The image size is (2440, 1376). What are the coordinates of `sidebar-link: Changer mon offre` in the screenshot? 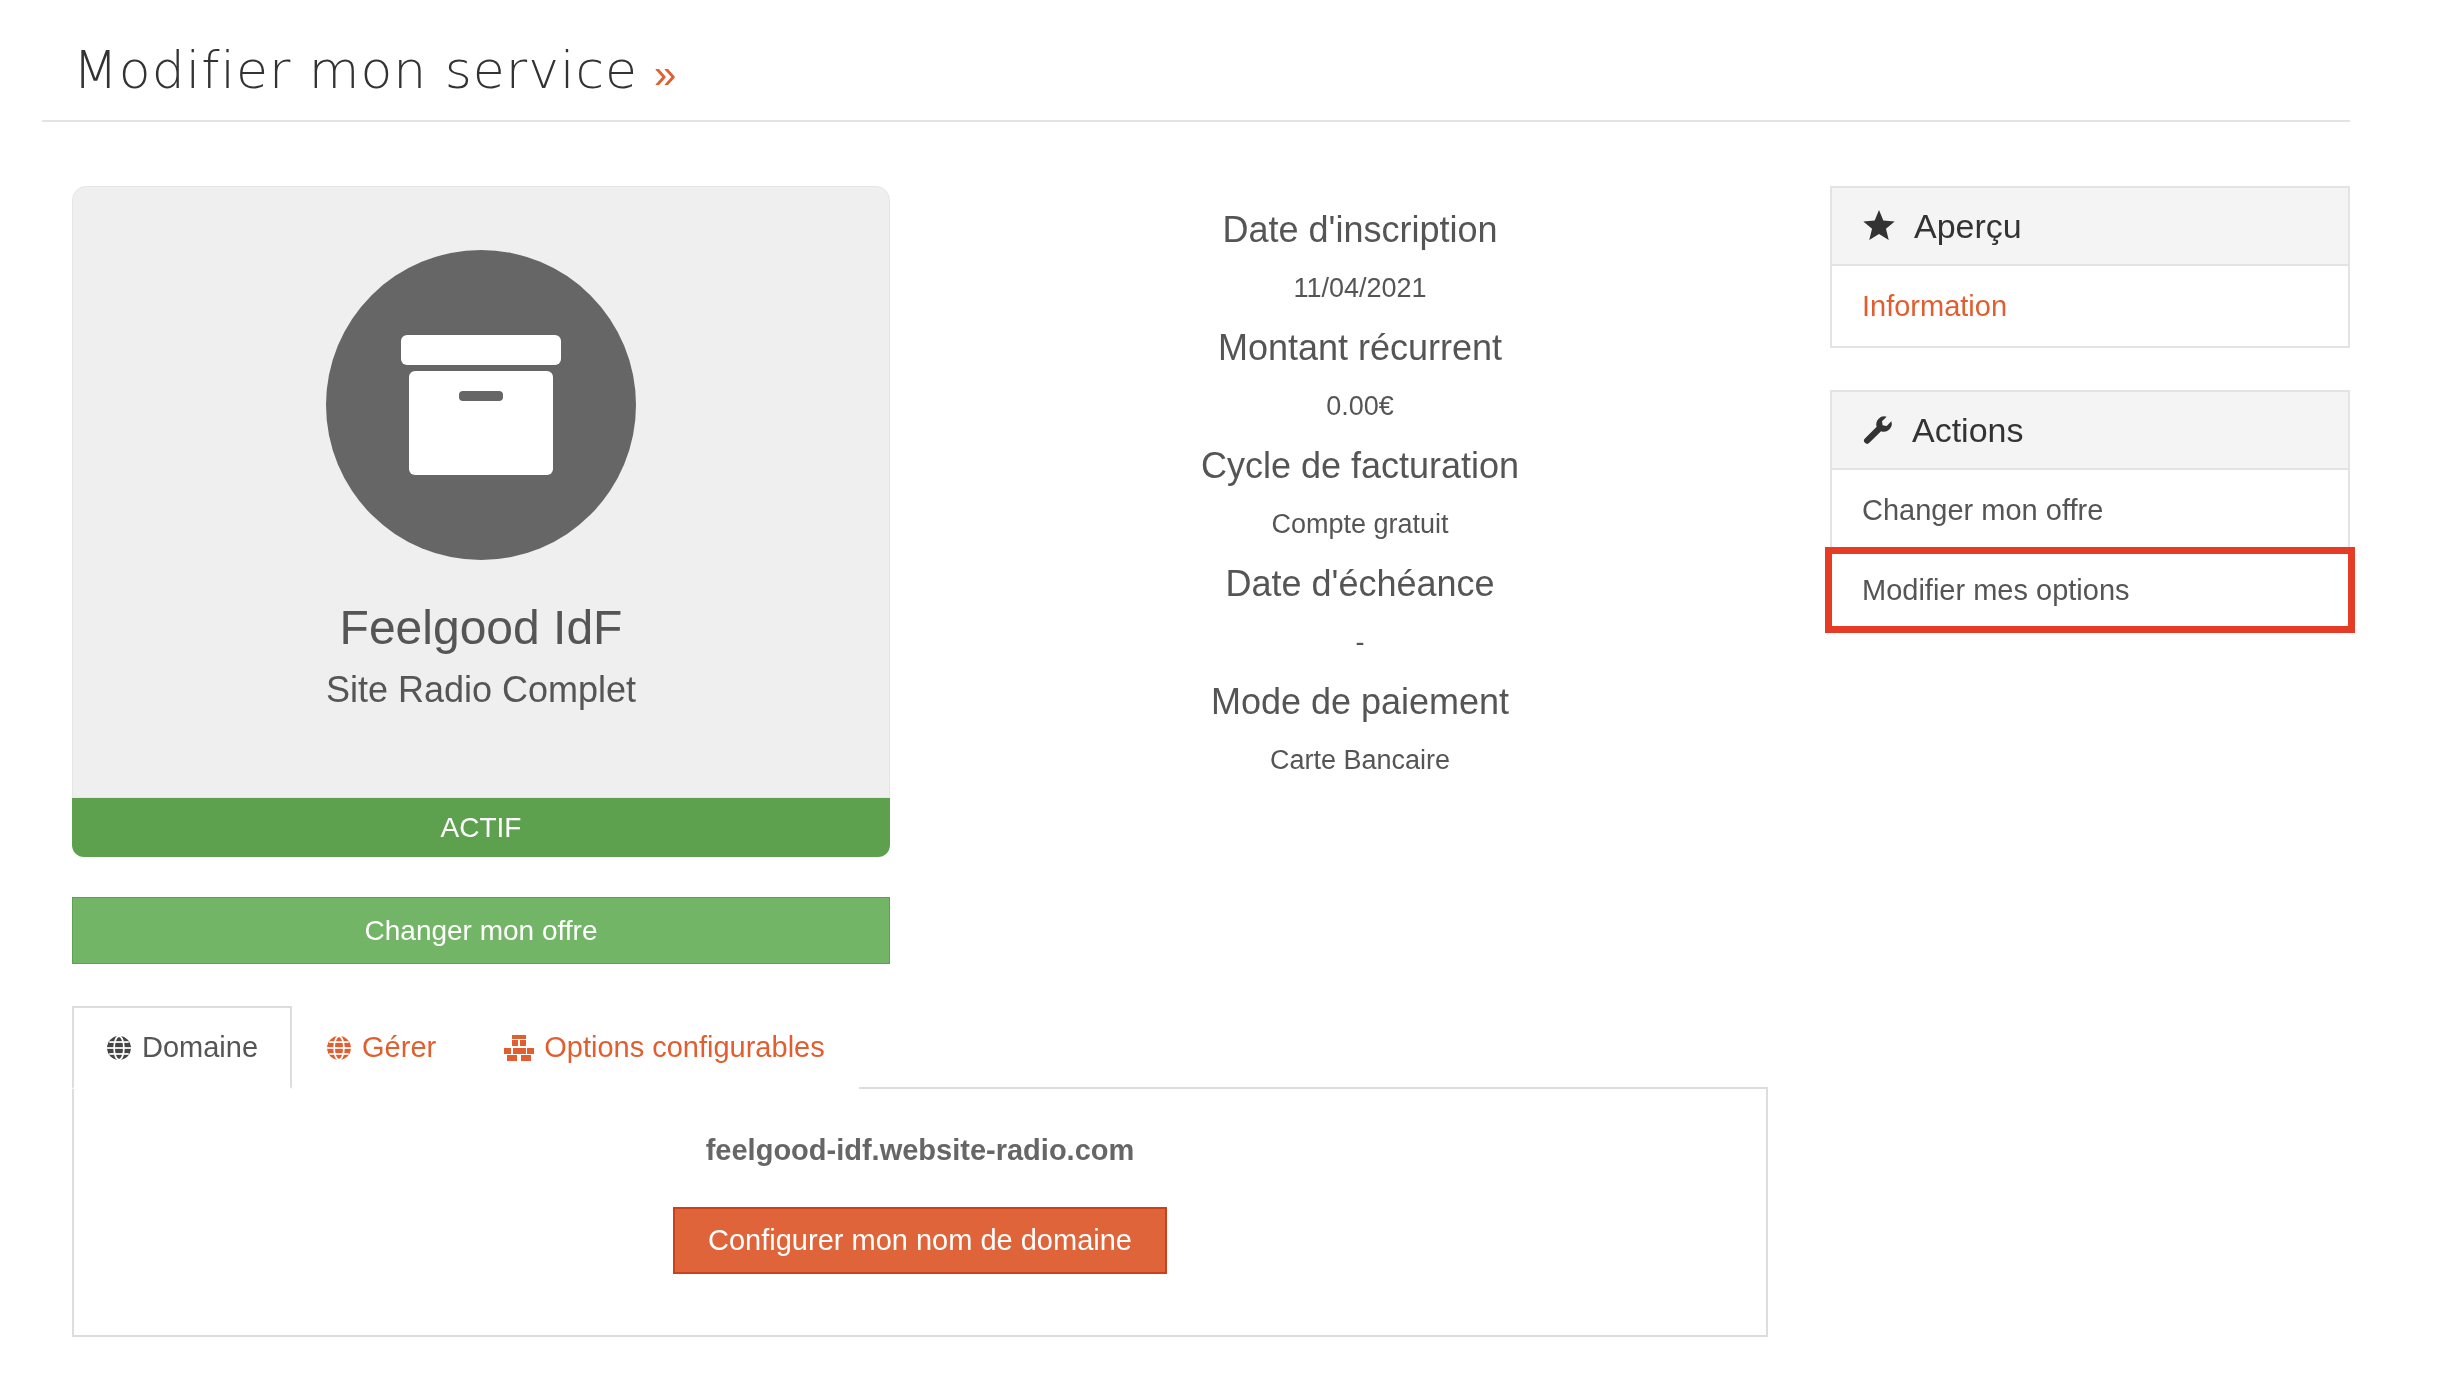 It's located at (2090, 510).